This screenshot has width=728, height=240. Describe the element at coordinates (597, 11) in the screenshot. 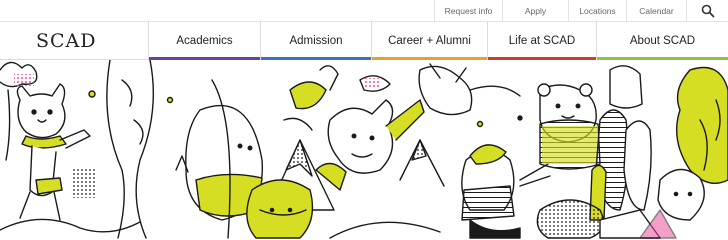

I see `utility-link-locations: Locations` at that location.